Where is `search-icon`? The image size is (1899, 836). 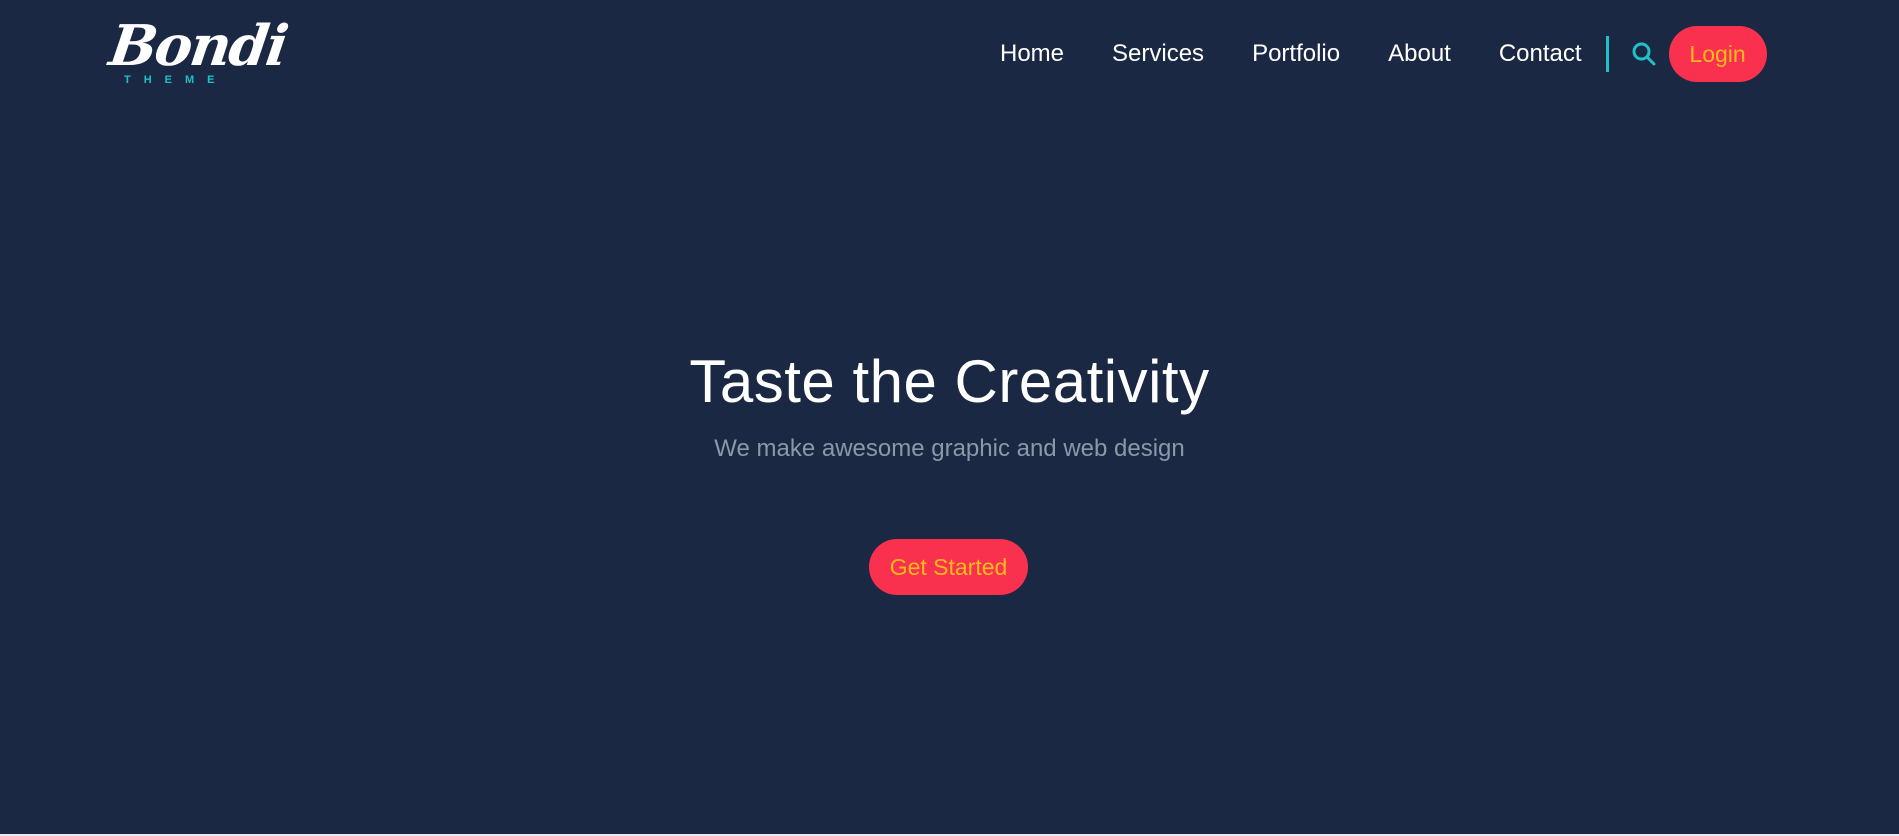
search-icon is located at coordinates (1644, 54).